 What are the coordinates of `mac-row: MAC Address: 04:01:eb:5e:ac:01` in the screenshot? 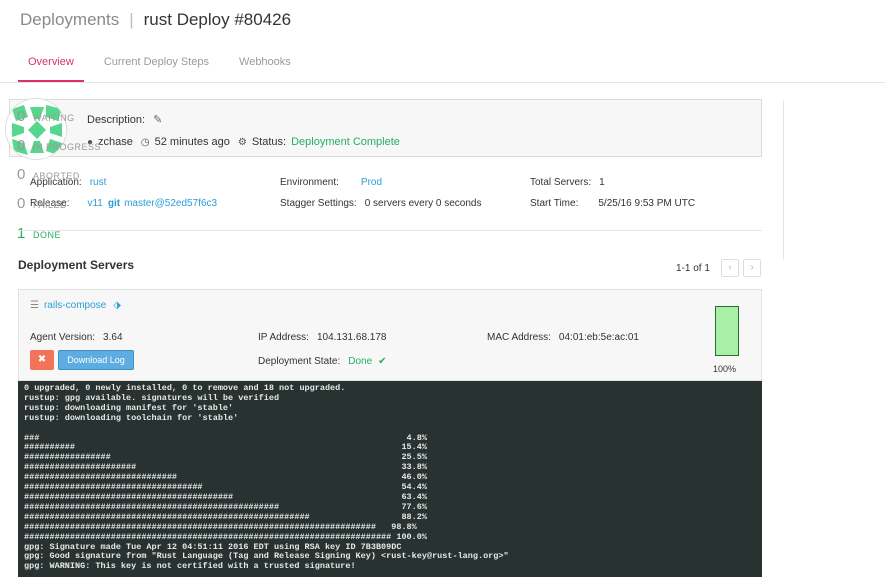 It's located at (563, 337).